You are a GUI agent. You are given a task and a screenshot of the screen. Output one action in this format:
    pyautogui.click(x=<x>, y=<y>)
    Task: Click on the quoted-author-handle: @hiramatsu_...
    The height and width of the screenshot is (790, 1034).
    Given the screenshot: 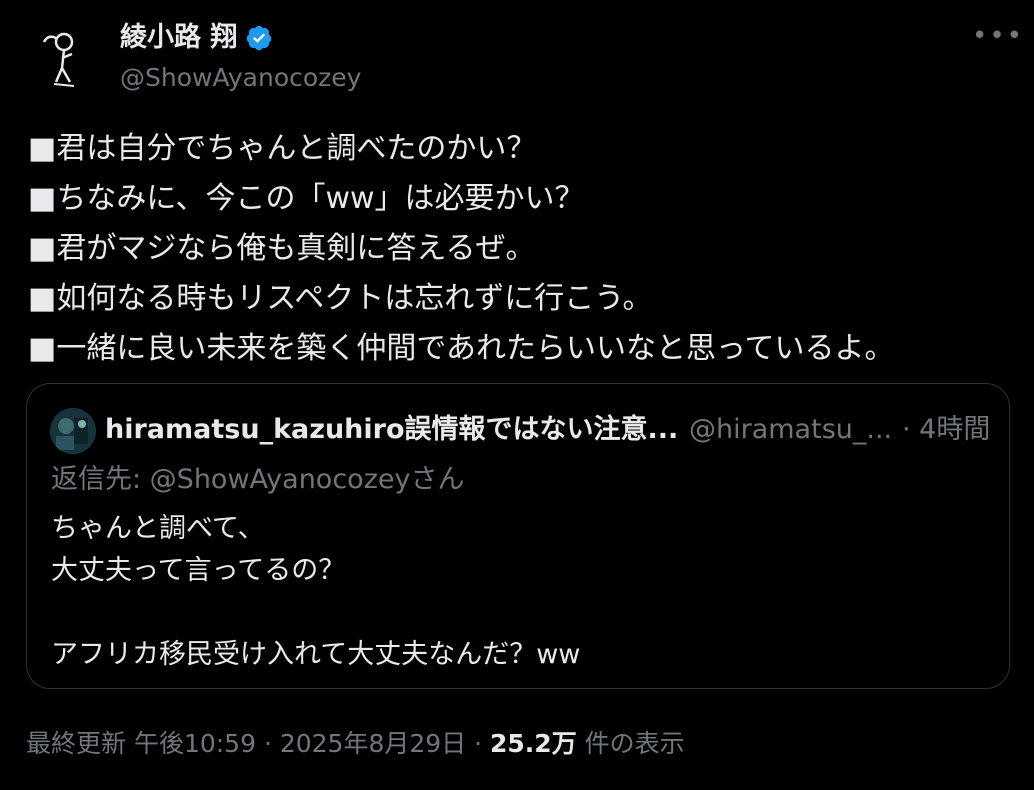 What is the action you would take?
    pyautogui.click(x=790, y=430)
    